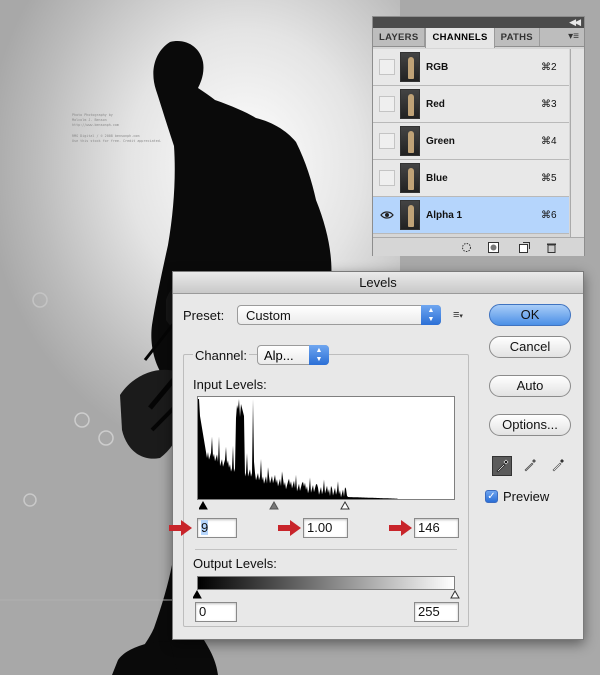 This screenshot has height=675, width=600. I want to click on channel-label: Channel:, so click(221, 355).